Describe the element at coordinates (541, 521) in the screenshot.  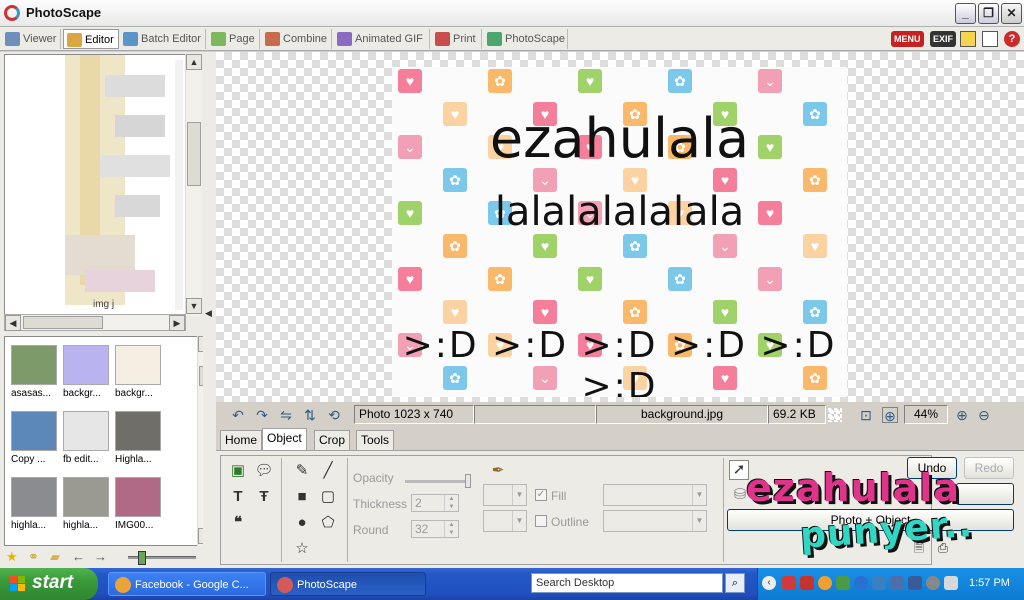
I see `outline-checkbox` at that location.